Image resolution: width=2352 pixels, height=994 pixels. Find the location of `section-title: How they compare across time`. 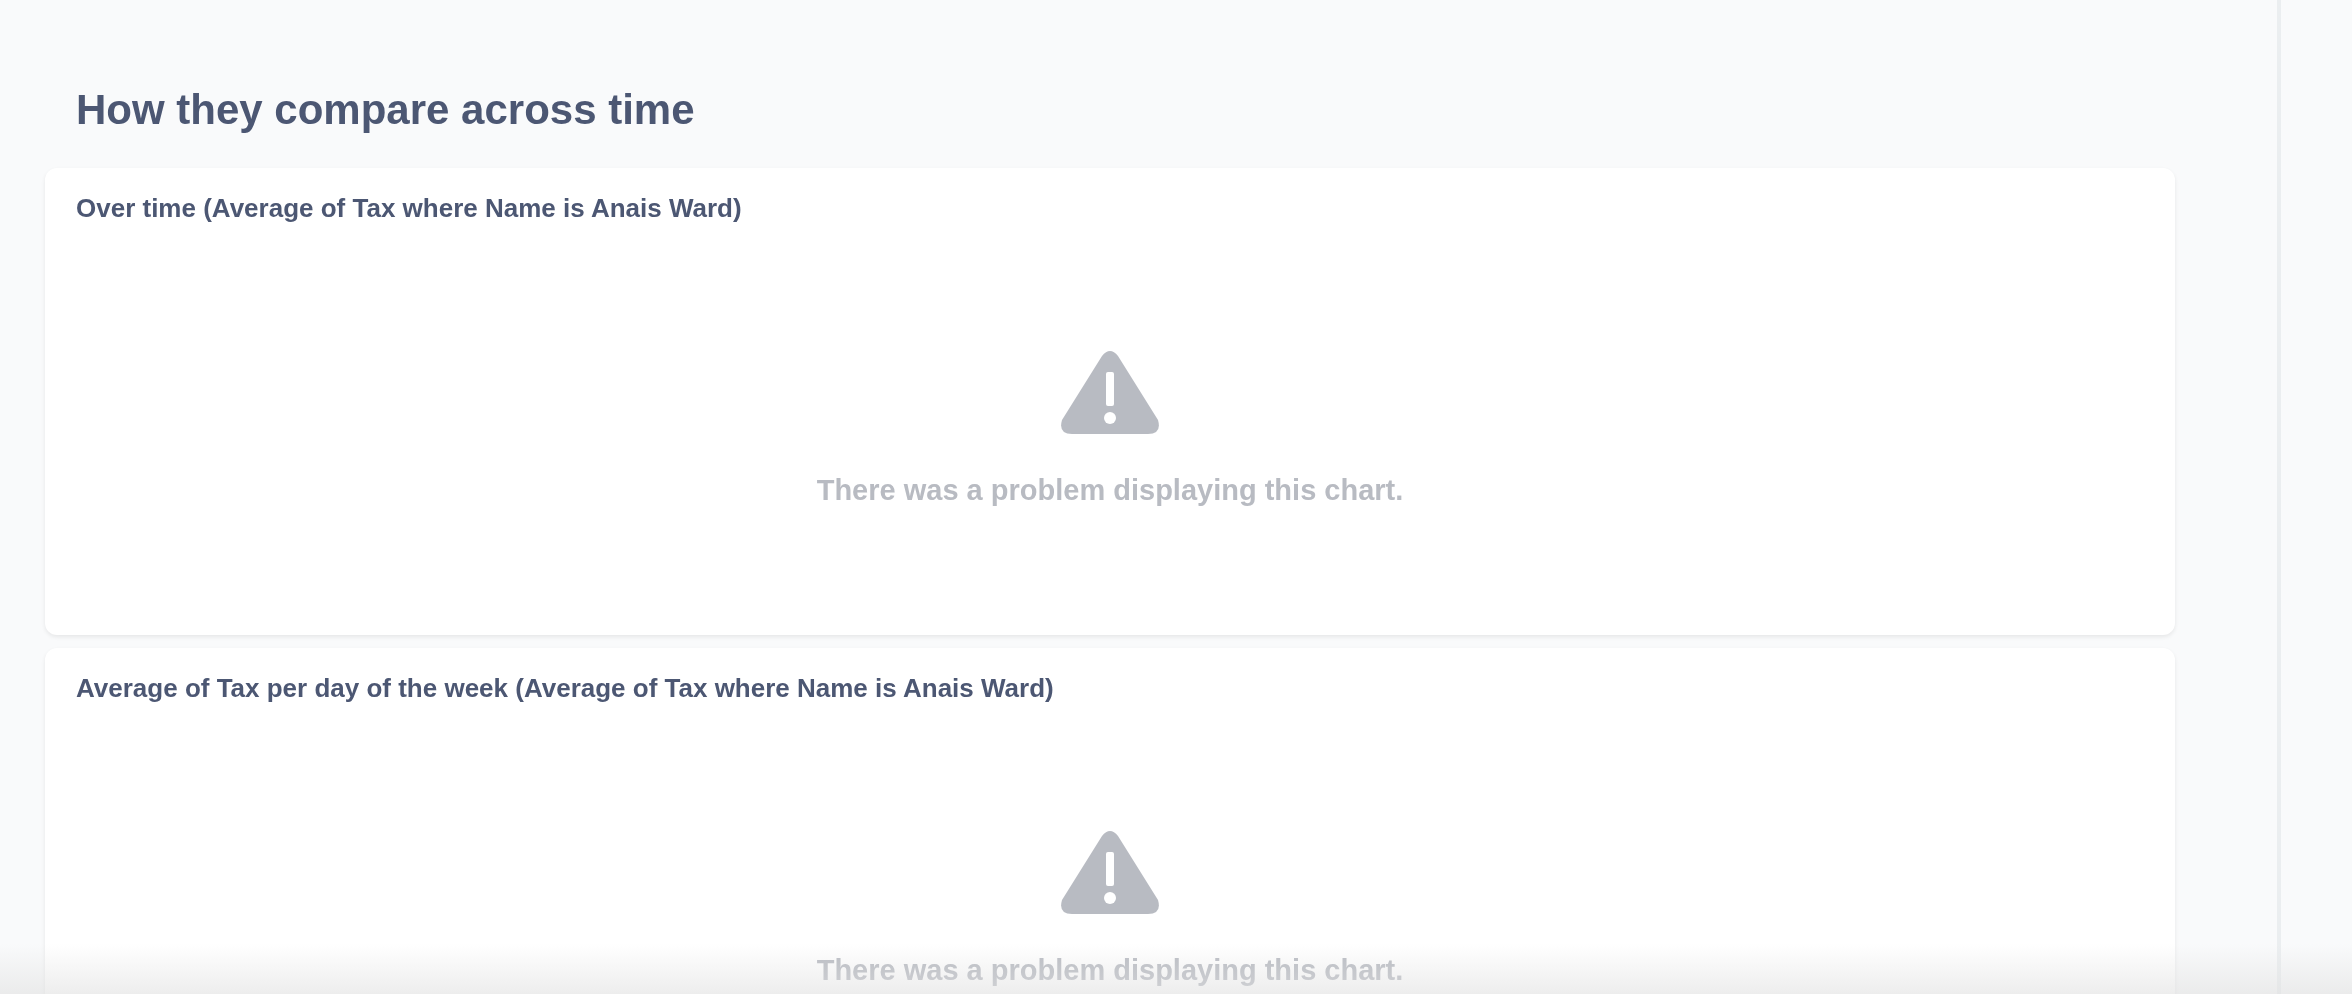

section-title: How they compare across time is located at coordinates (386, 110).